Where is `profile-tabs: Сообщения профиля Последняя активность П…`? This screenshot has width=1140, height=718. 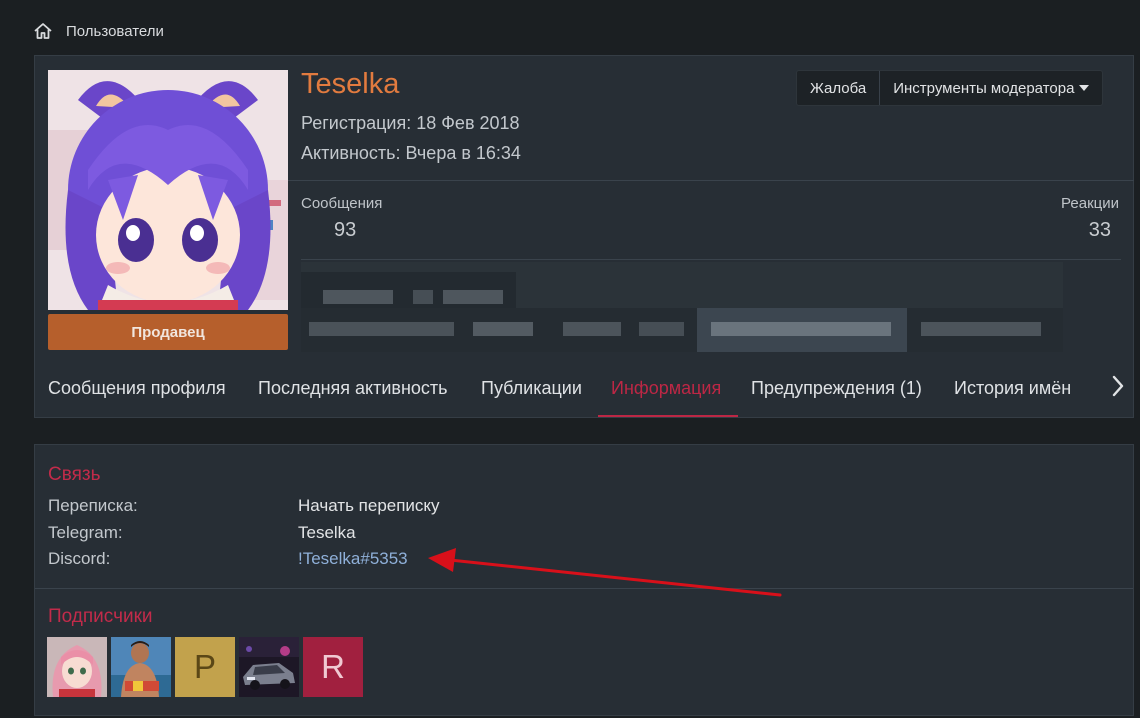 profile-tabs: Сообщения профиля Последняя активность П… is located at coordinates (584, 387).